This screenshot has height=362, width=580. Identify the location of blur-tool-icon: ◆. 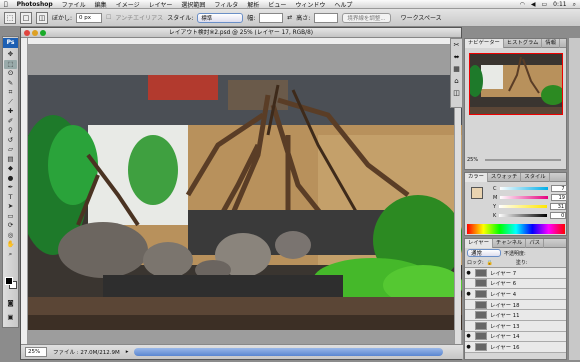
(10, 169).